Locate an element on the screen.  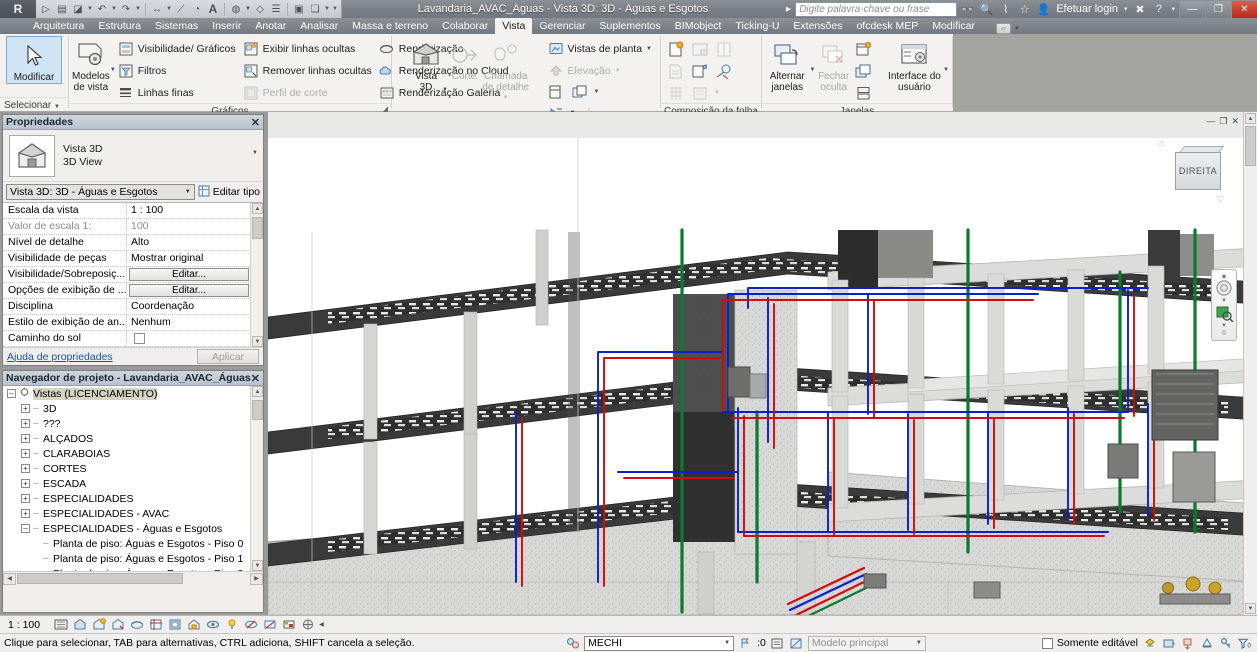
workset-icon is located at coordinates (572, 643).